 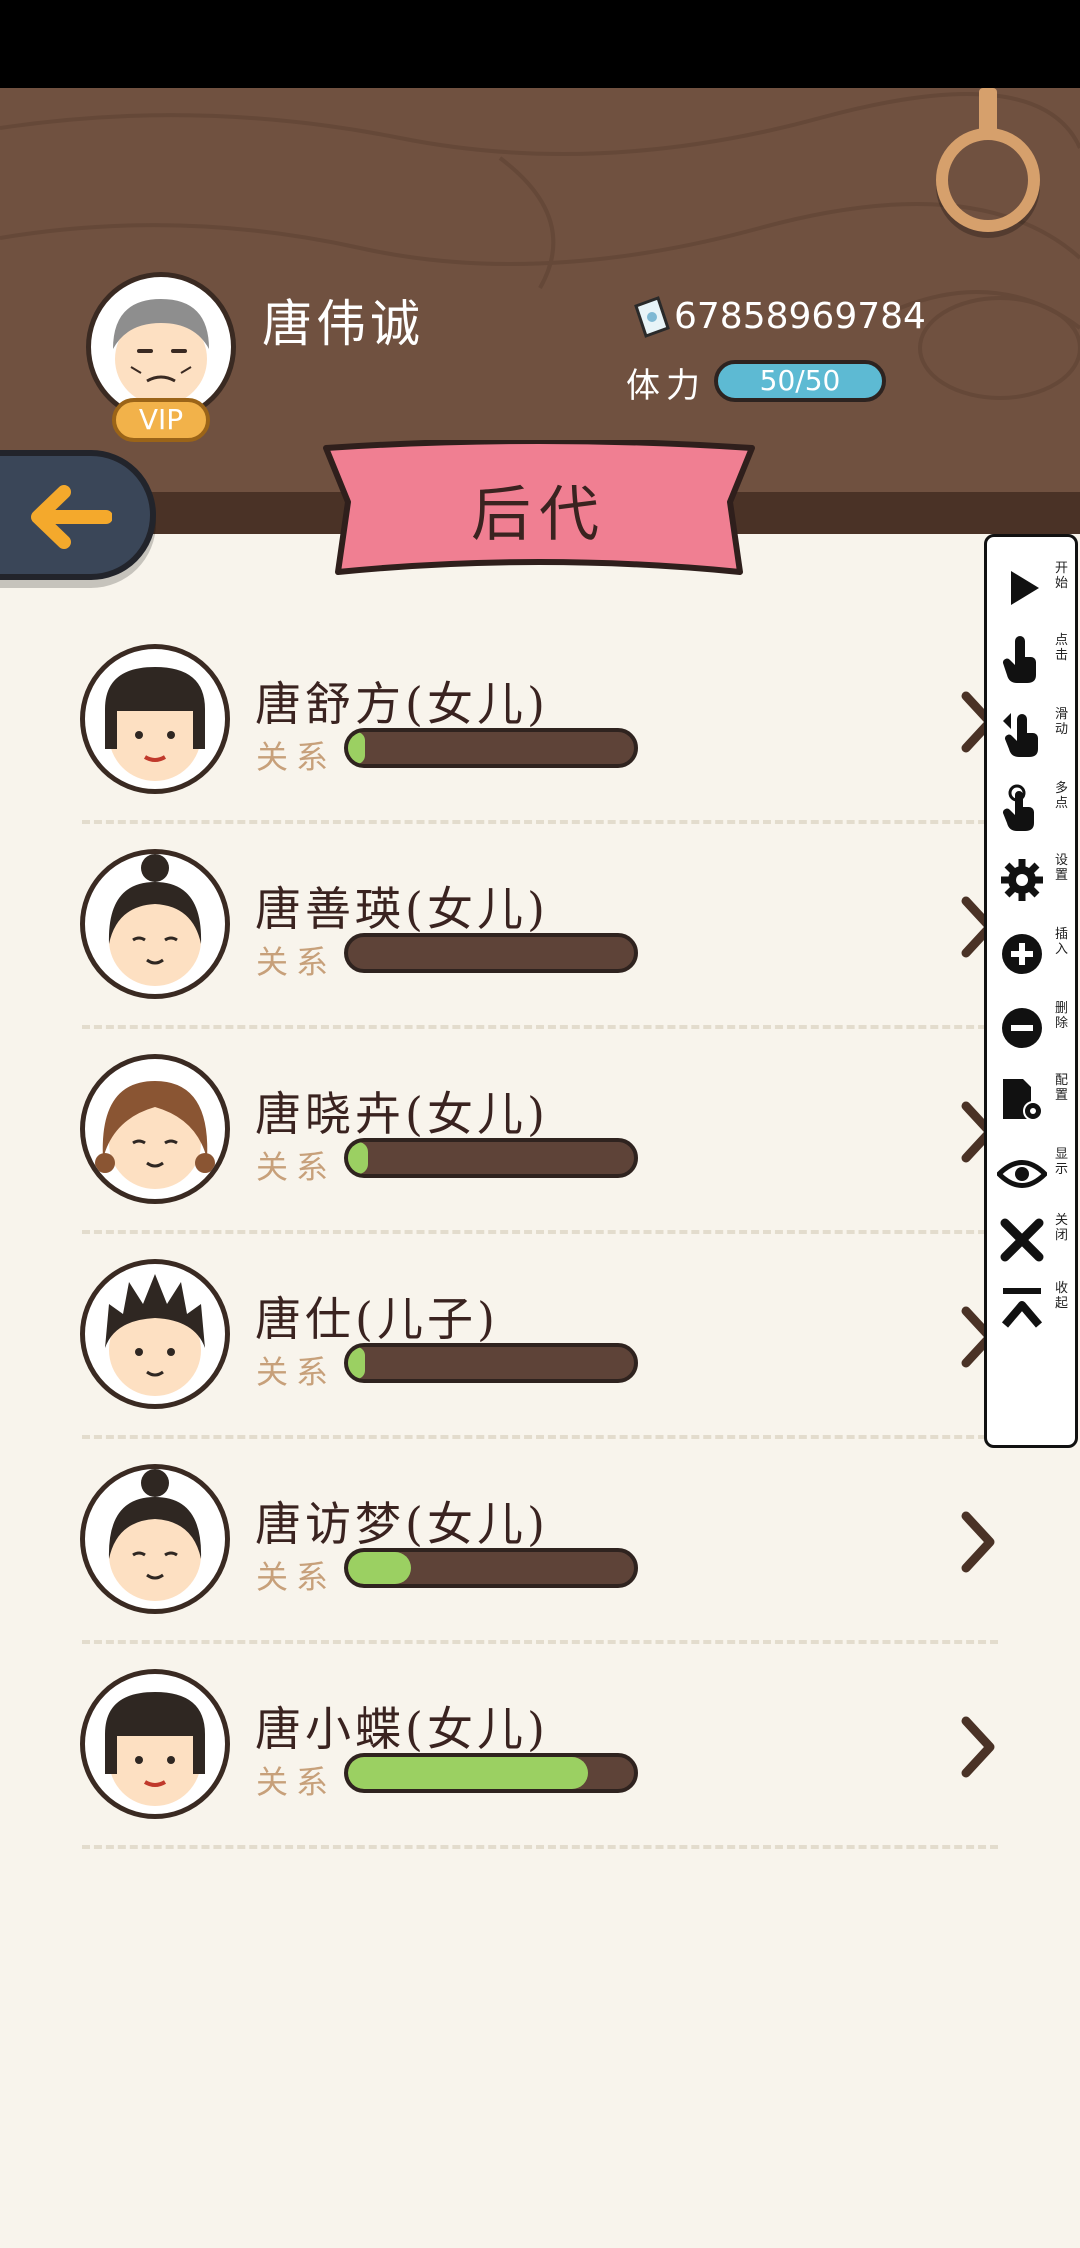 I want to click on girl-brown-hair-icon, so click(x=155, y=1129).